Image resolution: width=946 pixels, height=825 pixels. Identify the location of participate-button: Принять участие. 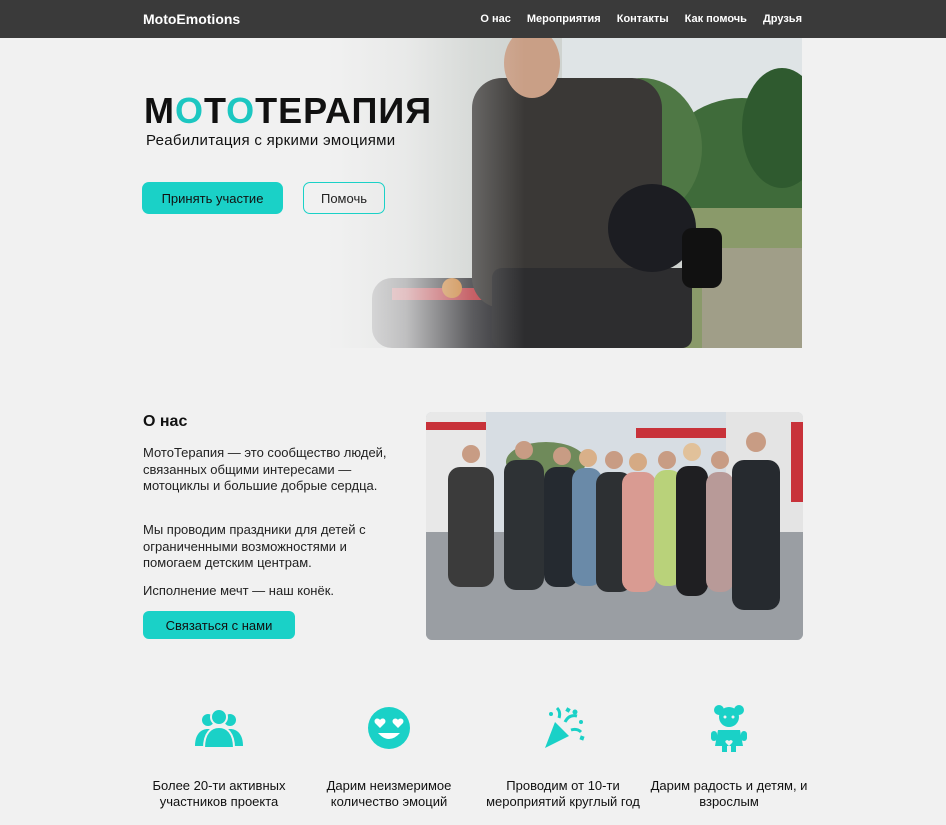
(212, 198).